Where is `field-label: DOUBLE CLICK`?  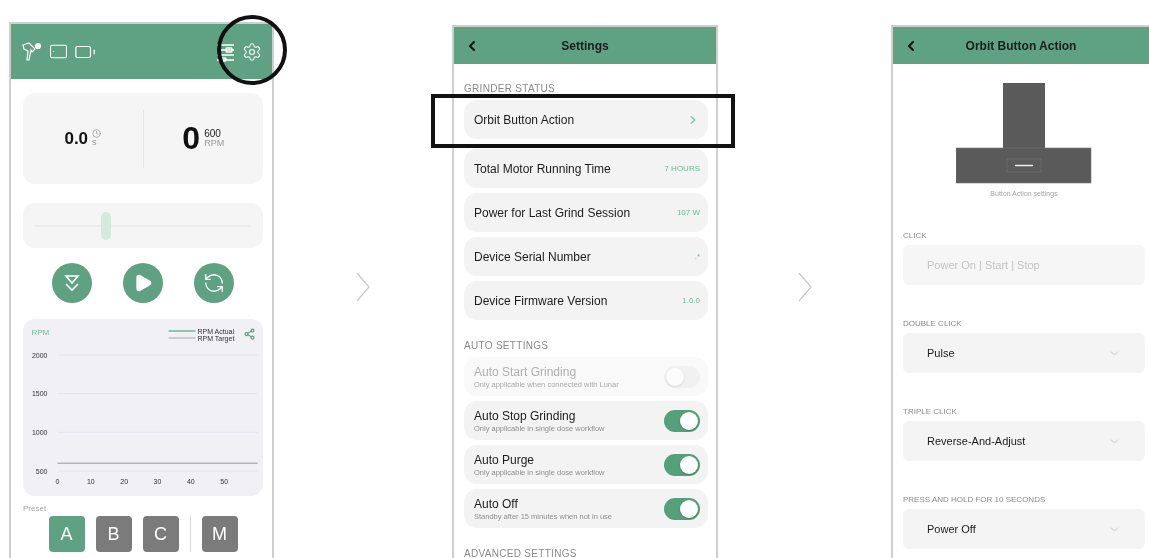 field-label: DOUBLE CLICK is located at coordinates (933, 323).